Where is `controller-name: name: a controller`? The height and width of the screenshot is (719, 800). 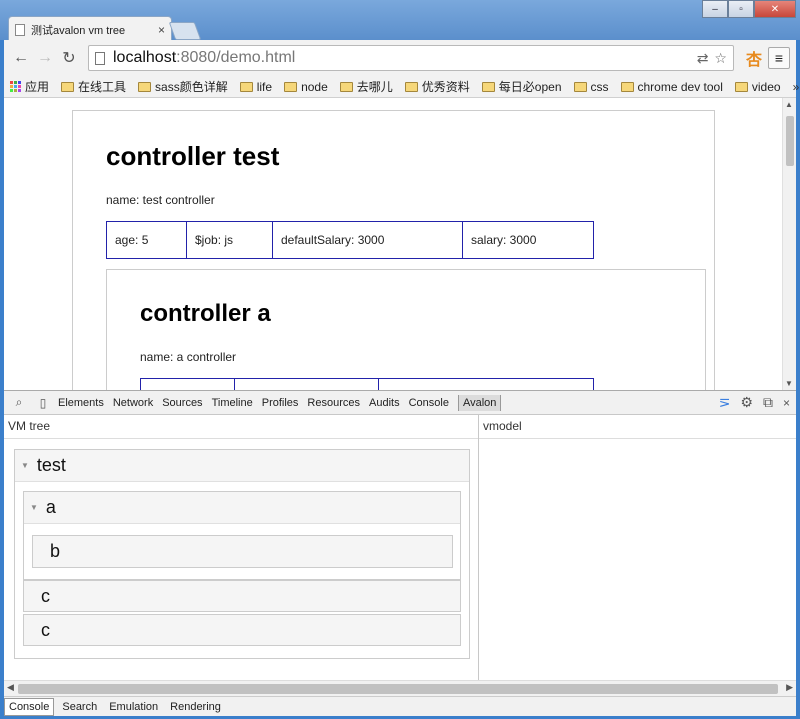
controller-name: name: a controller is located at coordinates (188, 357).